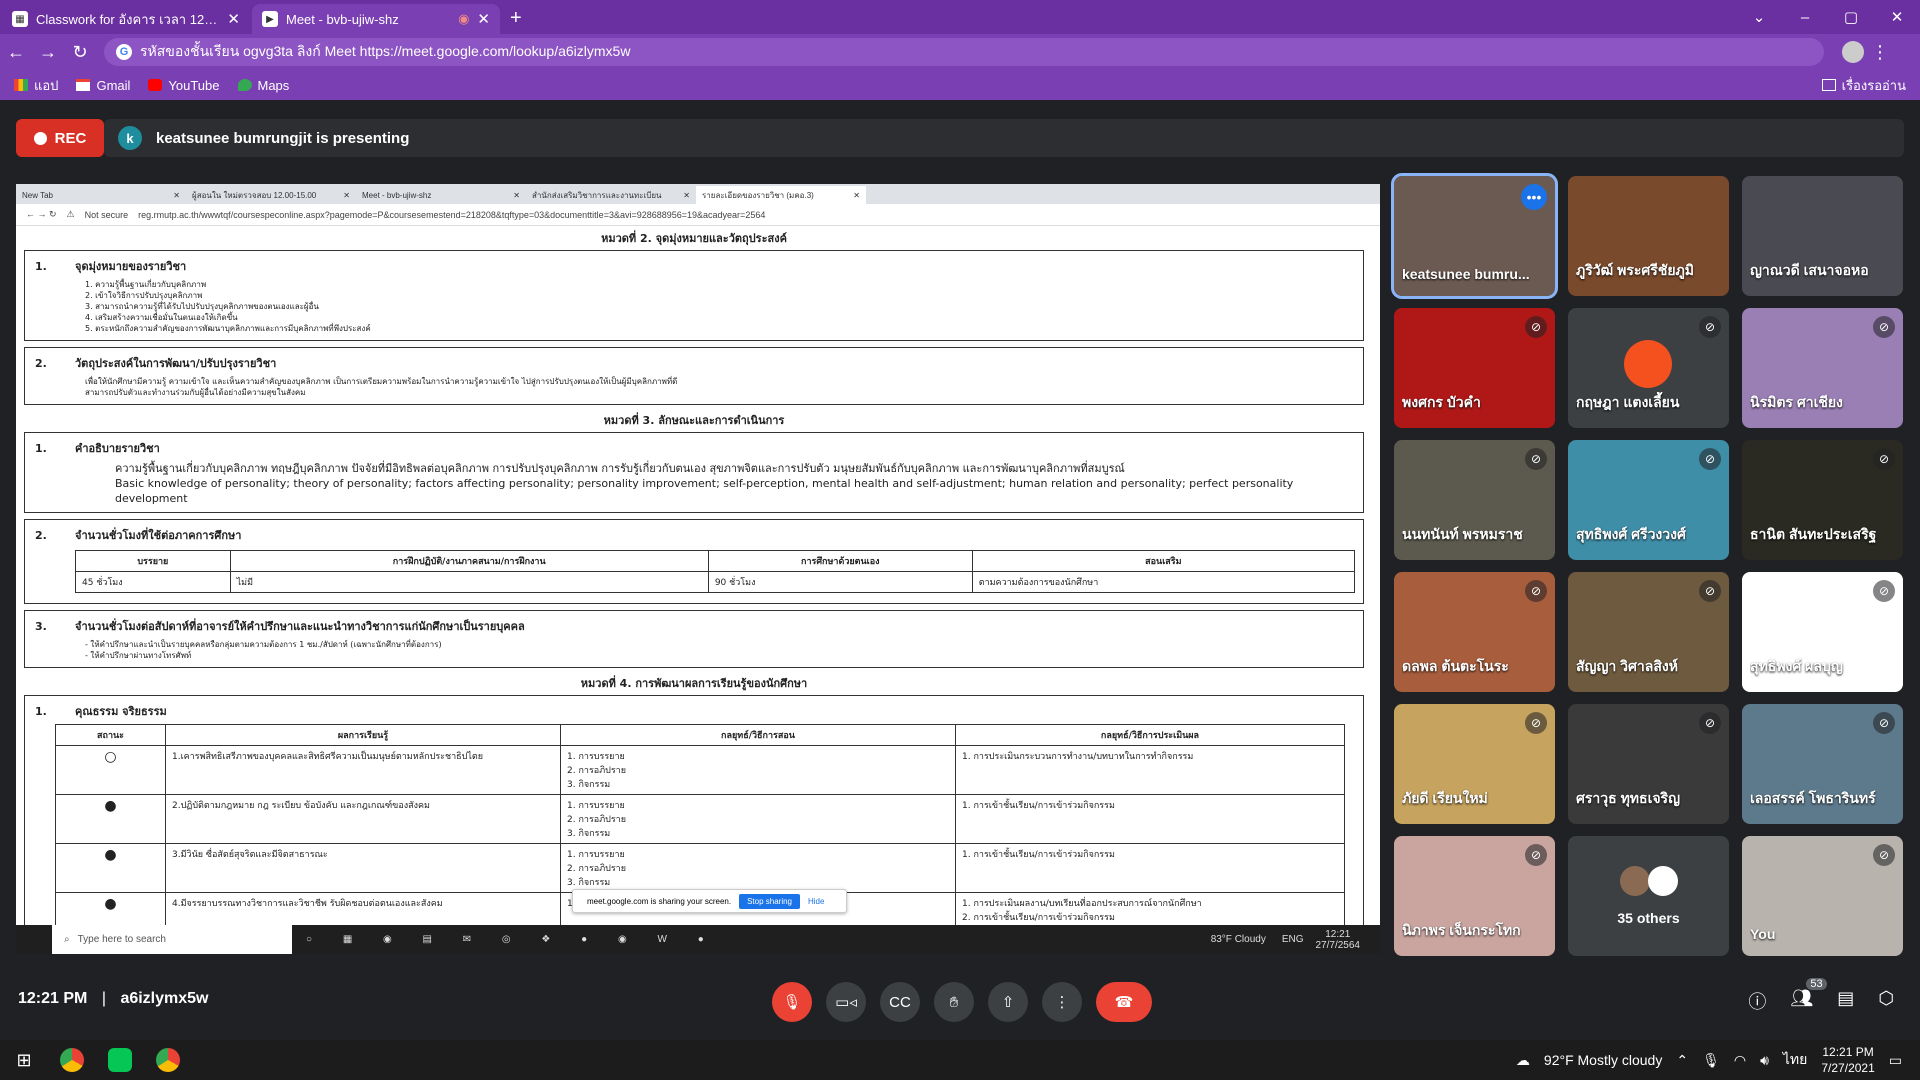 This screenshot has width=1920, height=1080. Describe the element at coordinates (1534, 197) in the screenshot. I see `more-options-icon: •••` at that location.